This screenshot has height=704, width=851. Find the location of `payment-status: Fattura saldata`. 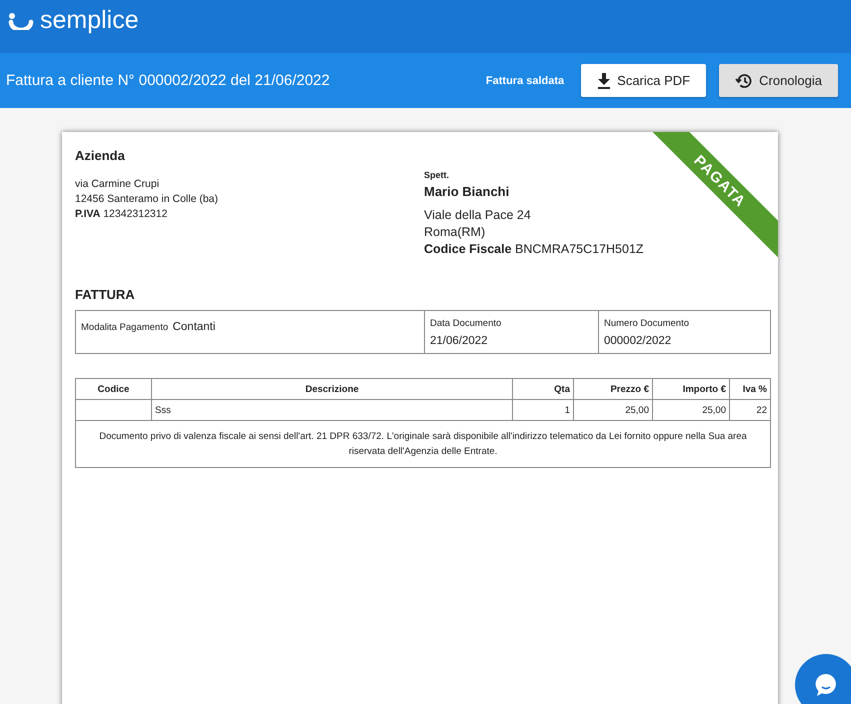

payment-status: Fattura saldata is located at coordinates (525, 80).